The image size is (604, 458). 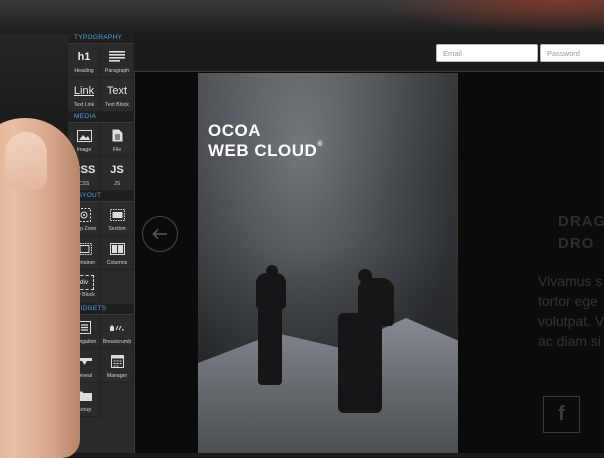 I want to click on palette-tile-js: JS JS, so click(x=117, y=174).